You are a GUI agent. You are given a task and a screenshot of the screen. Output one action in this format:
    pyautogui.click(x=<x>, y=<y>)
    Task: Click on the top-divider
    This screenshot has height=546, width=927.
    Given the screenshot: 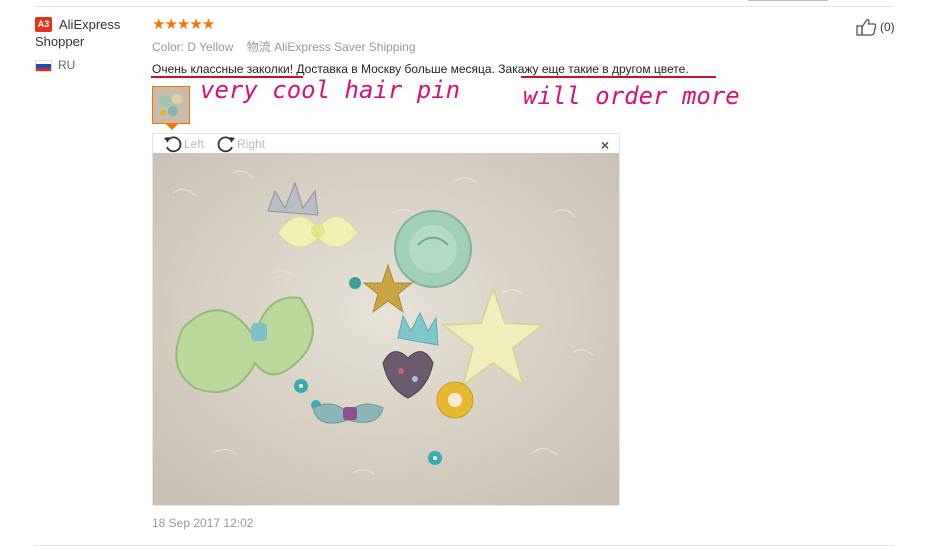 What is the action you would take?
    pyautogui.click(x=464, y=6)
    